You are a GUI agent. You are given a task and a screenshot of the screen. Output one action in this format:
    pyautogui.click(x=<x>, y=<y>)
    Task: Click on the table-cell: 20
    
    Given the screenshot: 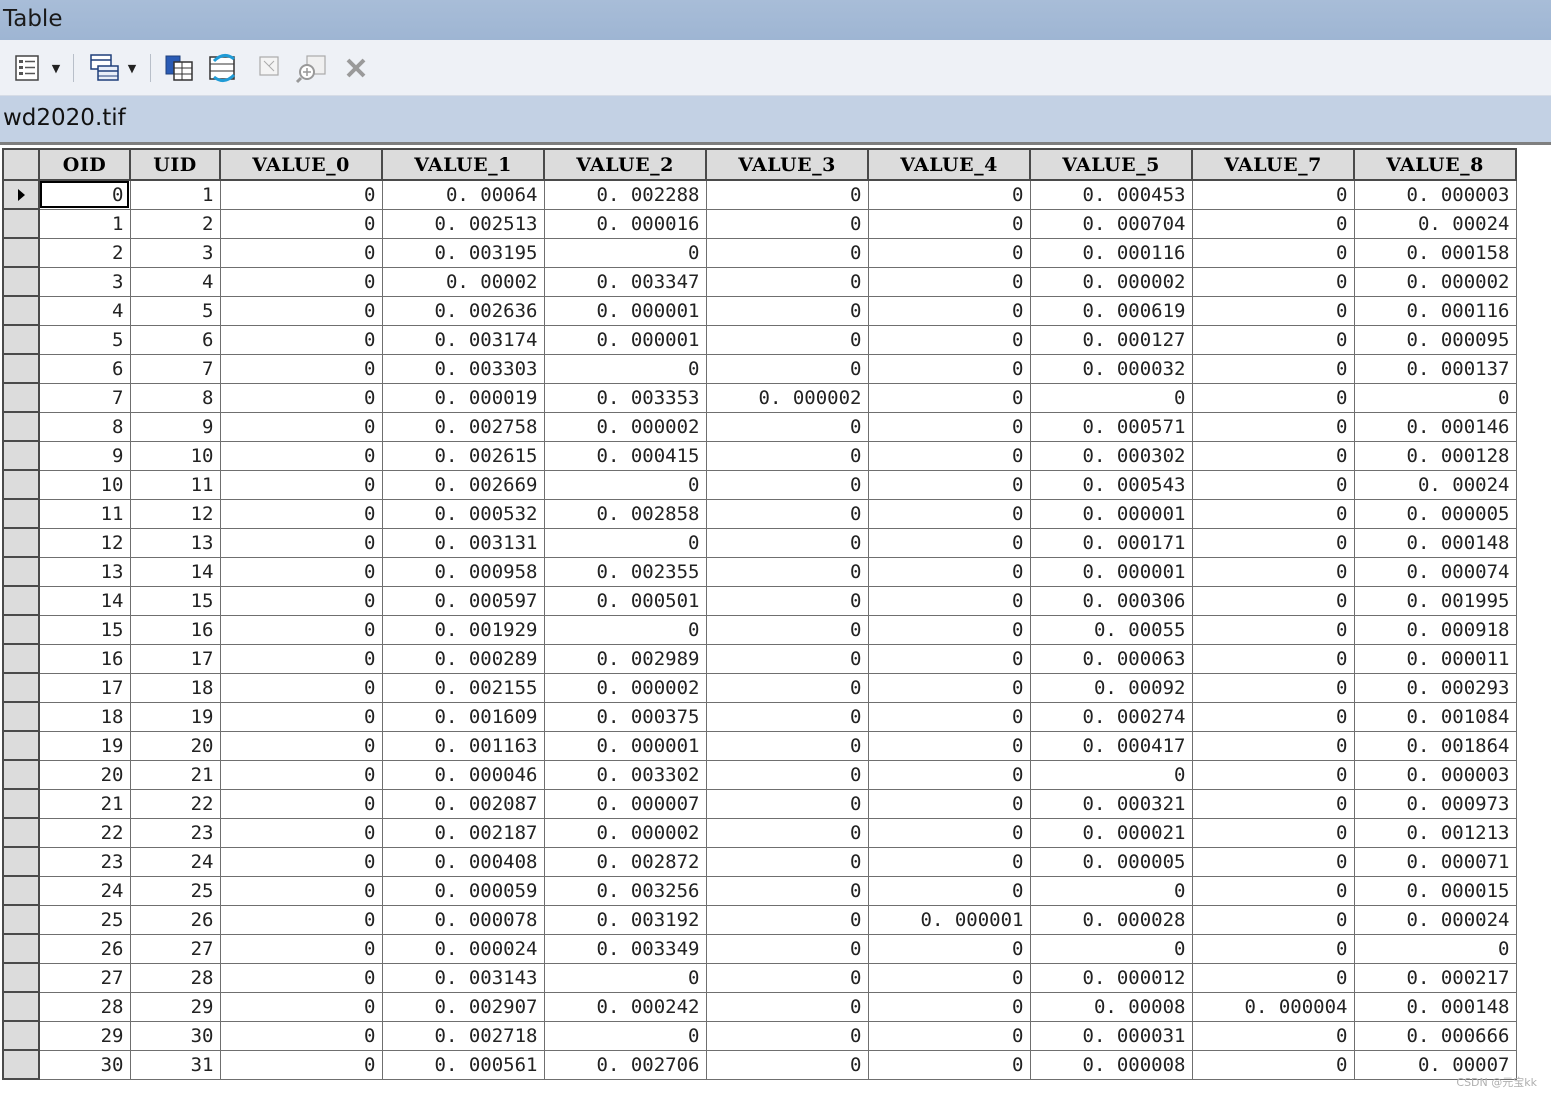 What is the action you would take?
    pyautogui.click(x=175, y=745)
    